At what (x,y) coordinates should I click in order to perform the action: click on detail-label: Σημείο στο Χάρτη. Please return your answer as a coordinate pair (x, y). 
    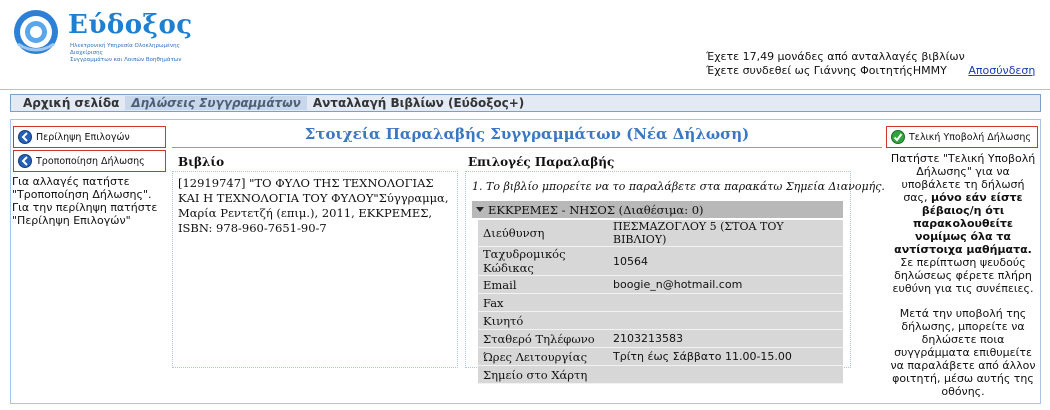
    Looking at the image, I should click on (543, 374).